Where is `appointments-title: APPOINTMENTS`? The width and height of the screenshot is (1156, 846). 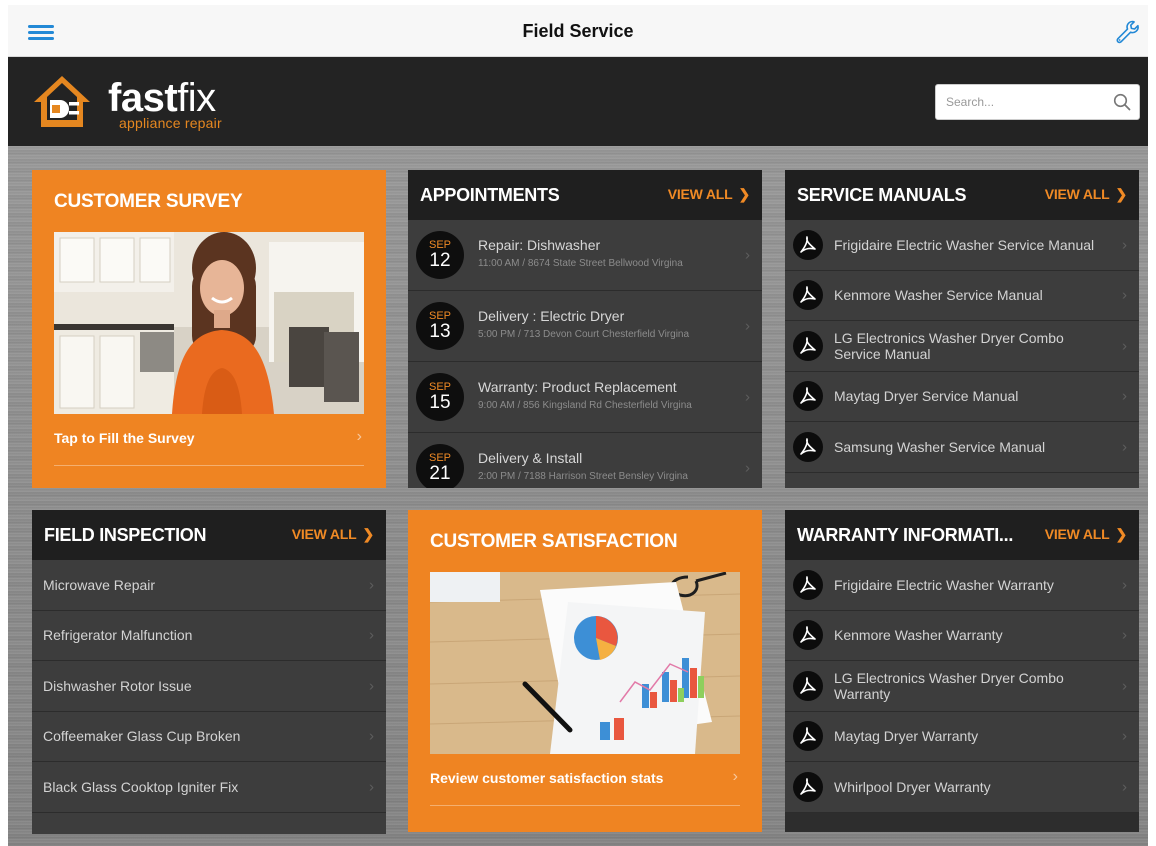 appointments-title: APPOINTMENTS is located at coordinates (490, 195).